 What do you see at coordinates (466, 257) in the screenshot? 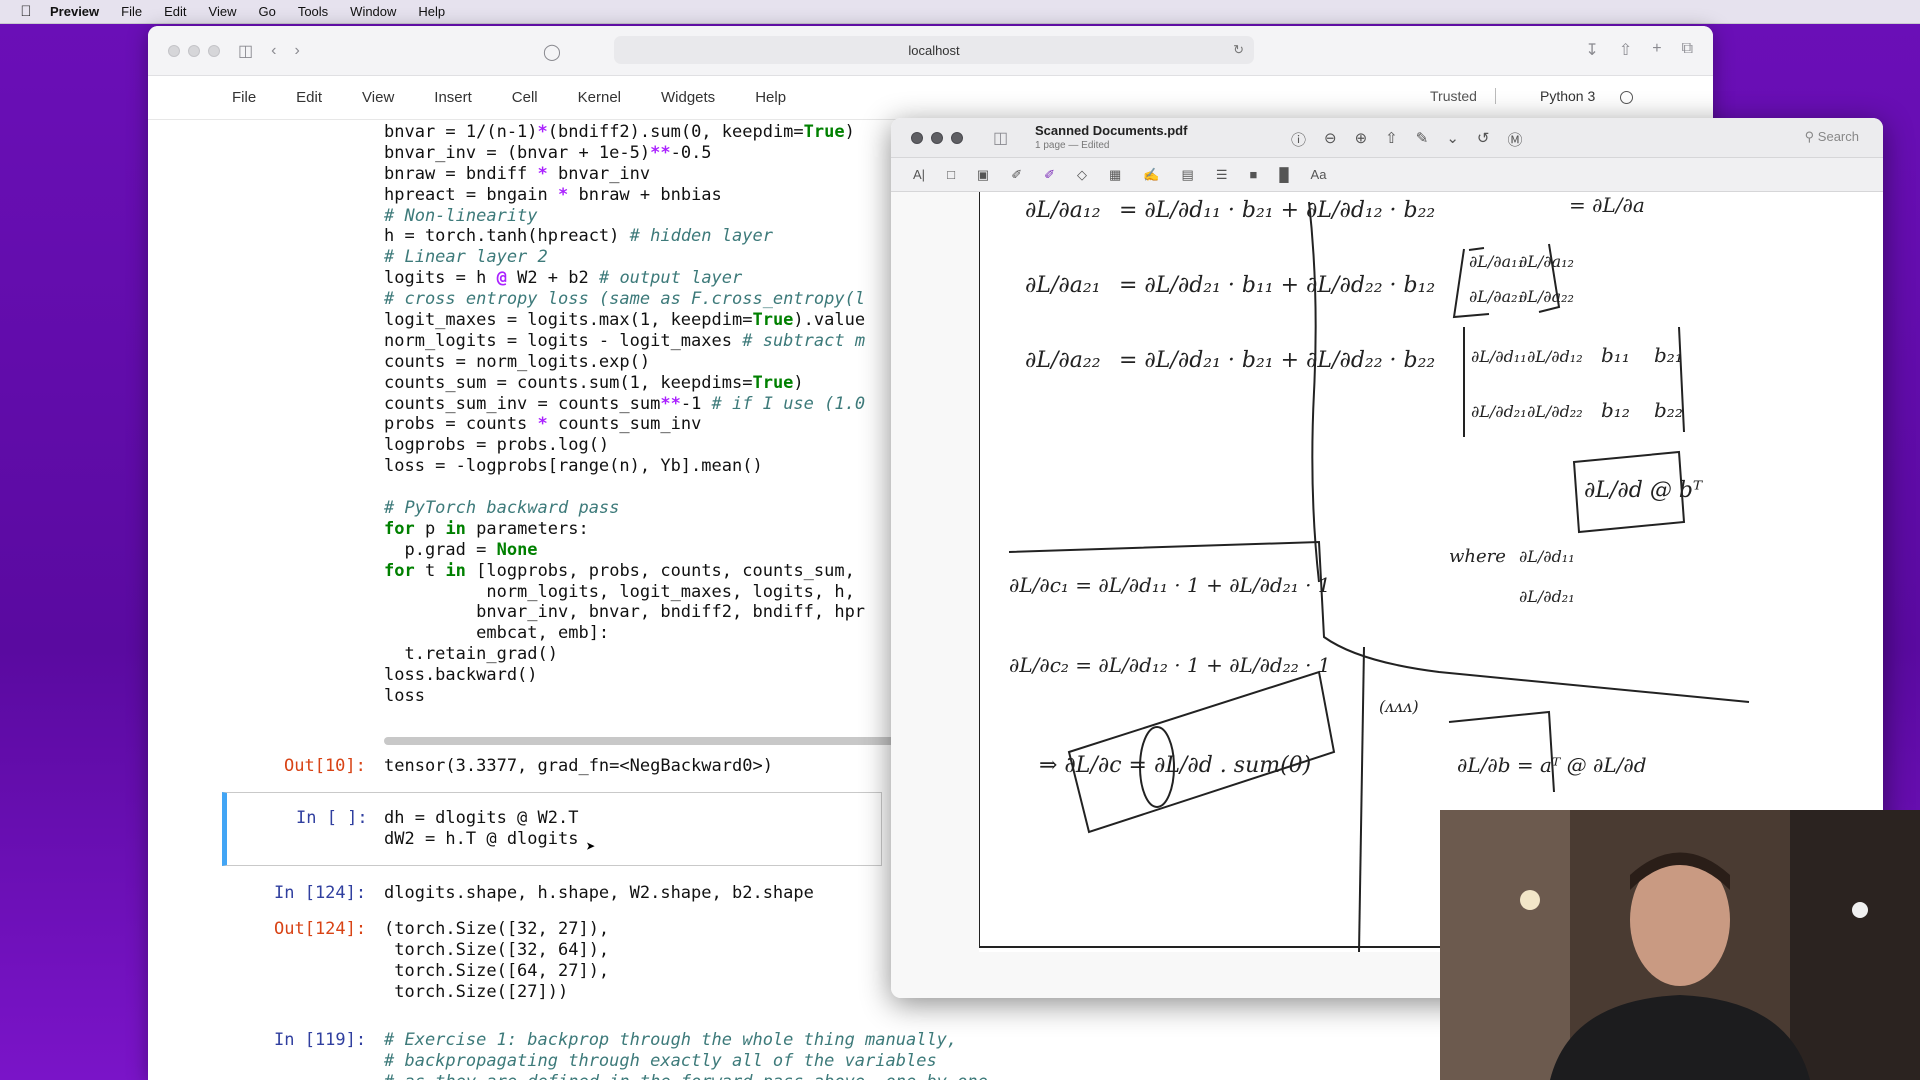
I see `code-line: # Linear layer 2` at bounding box center [466, 257].